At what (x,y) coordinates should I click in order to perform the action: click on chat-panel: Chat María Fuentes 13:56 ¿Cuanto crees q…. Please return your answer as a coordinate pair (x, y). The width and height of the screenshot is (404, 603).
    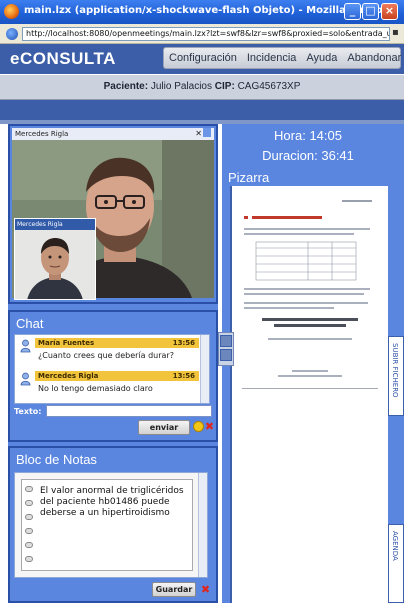
    Looking at the image, I should click on (113, 376).